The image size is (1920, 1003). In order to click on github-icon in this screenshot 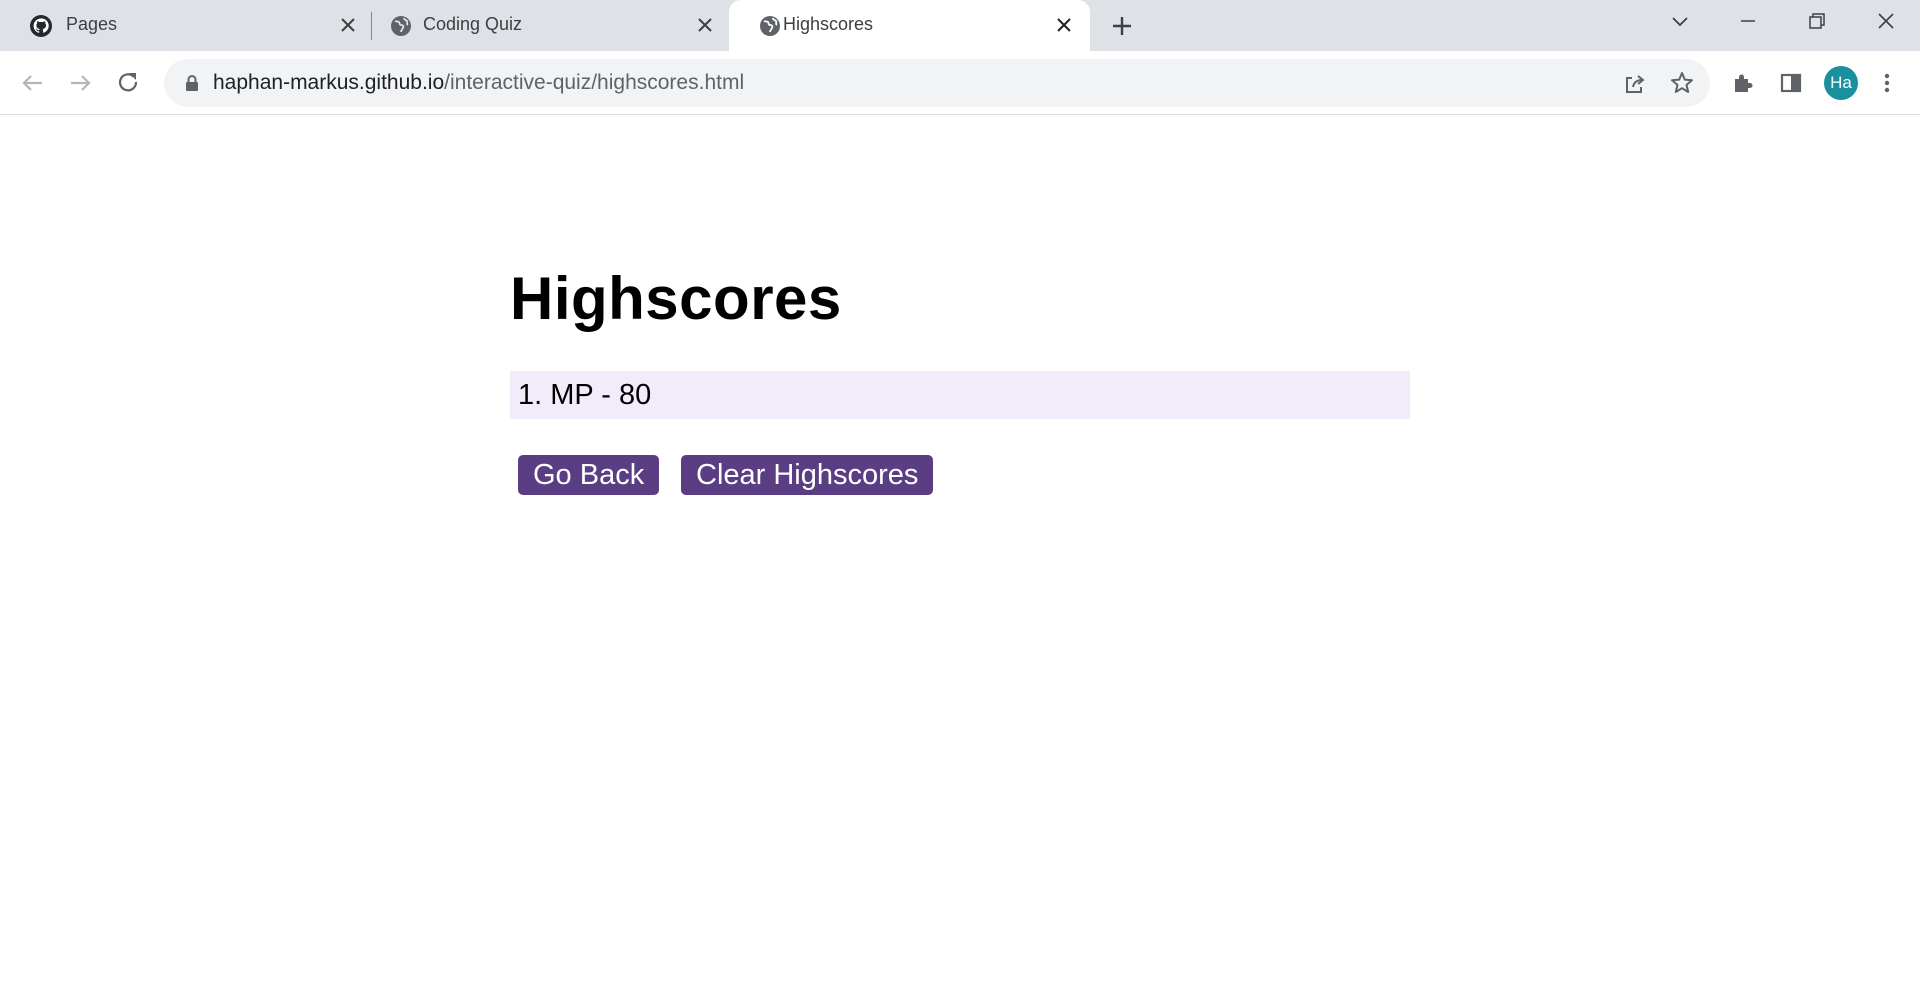, I will do `click(41, 26)`.